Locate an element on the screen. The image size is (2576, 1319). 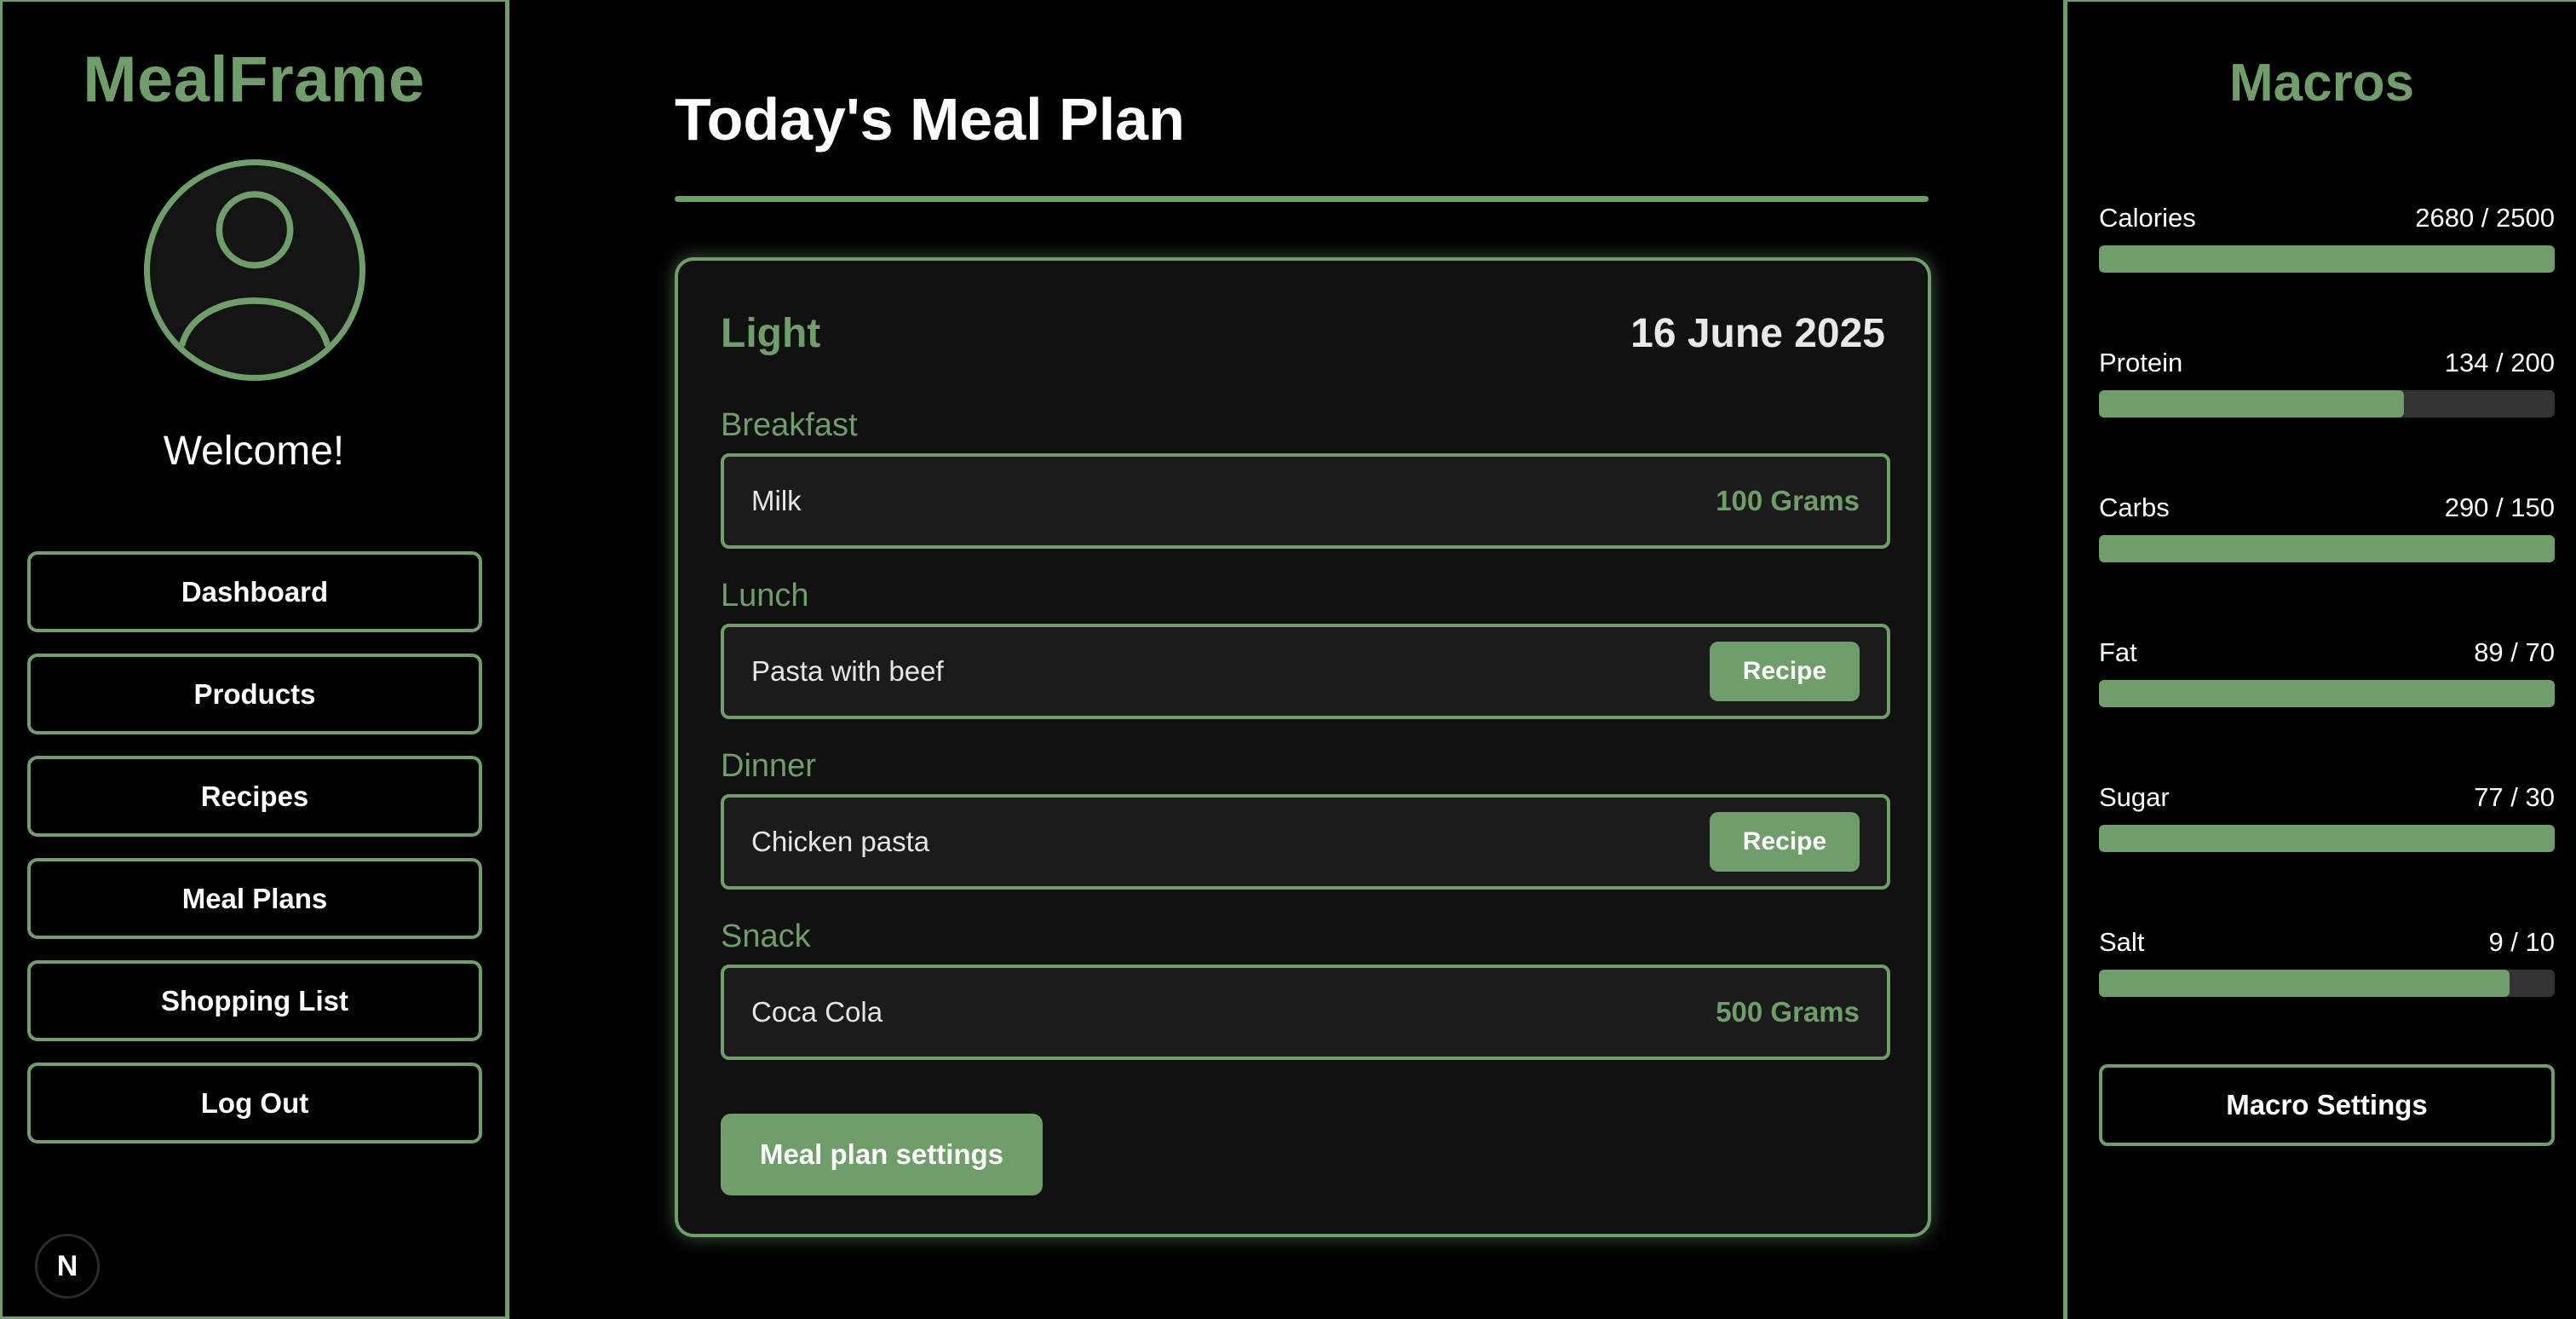
macro-name: Salt is located at coordinates (2122, 942).